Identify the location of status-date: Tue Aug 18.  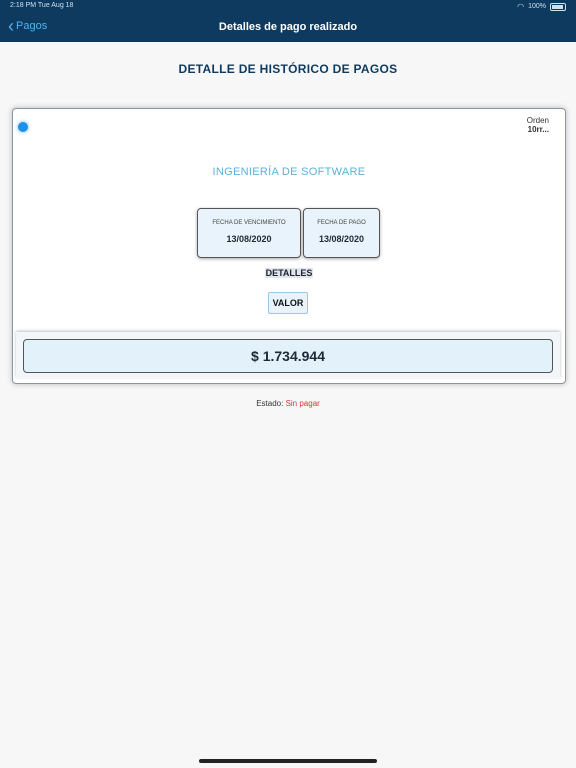
(55, 5).